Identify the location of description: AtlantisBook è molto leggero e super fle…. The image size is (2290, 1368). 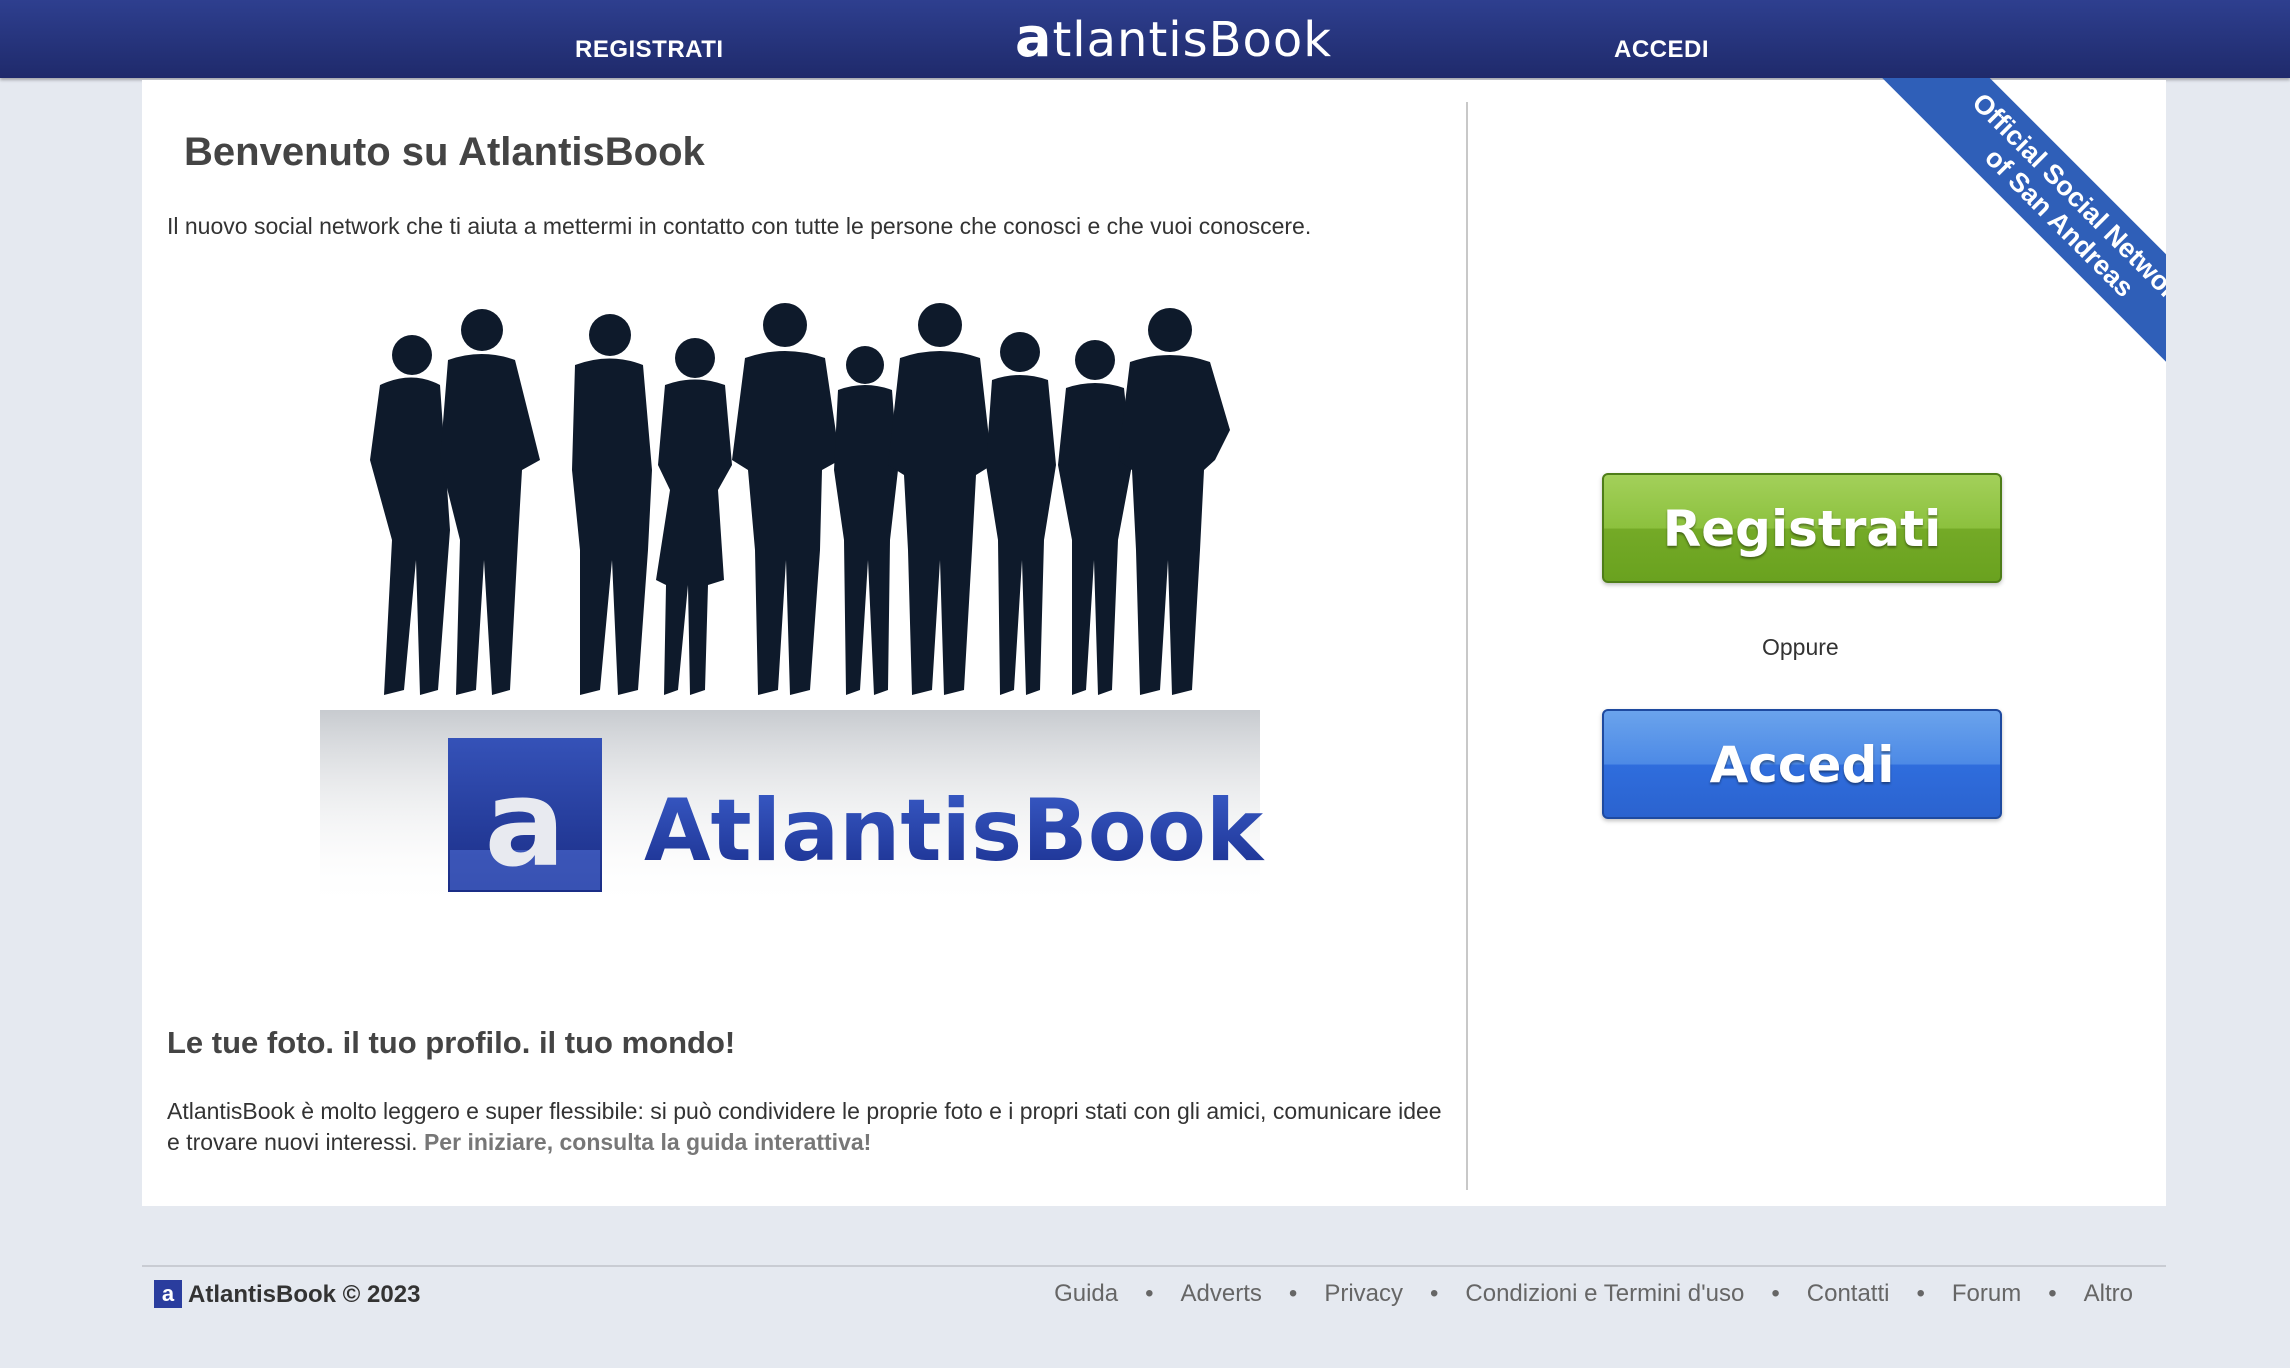
(812, 1127).